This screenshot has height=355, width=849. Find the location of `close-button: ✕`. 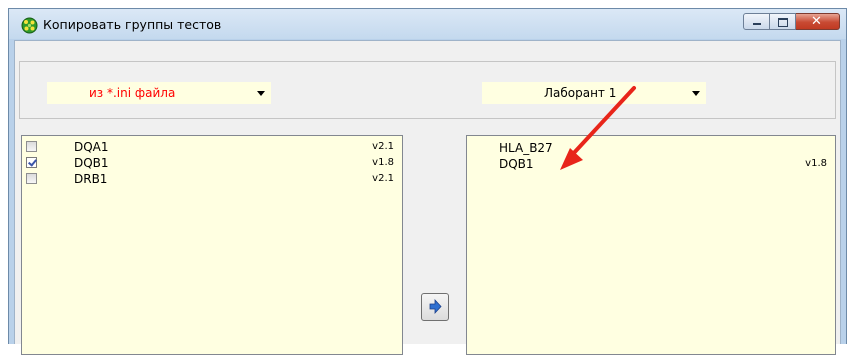

close-button: ✕ is located at coordinates (818, 21).